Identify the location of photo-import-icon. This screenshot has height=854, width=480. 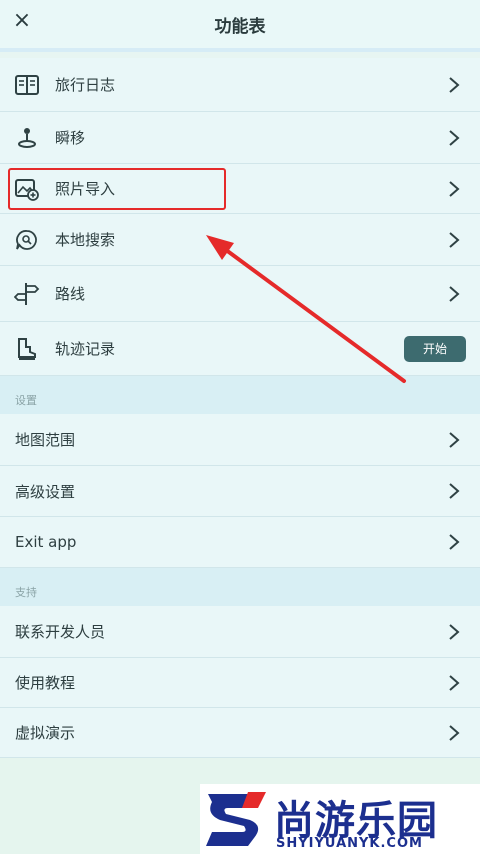
(27, 189).